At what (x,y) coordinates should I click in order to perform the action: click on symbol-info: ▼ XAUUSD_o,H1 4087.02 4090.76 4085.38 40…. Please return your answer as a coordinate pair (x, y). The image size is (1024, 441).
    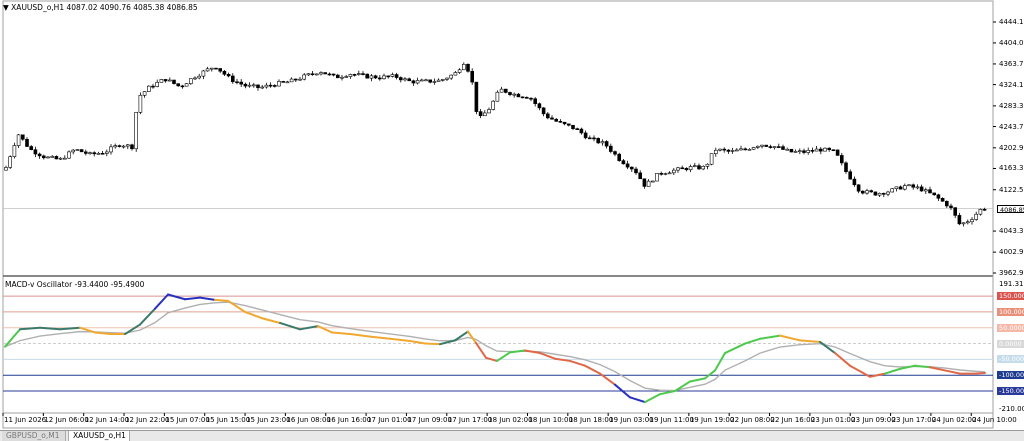
    Looking at the image, I should click on (100, 7).